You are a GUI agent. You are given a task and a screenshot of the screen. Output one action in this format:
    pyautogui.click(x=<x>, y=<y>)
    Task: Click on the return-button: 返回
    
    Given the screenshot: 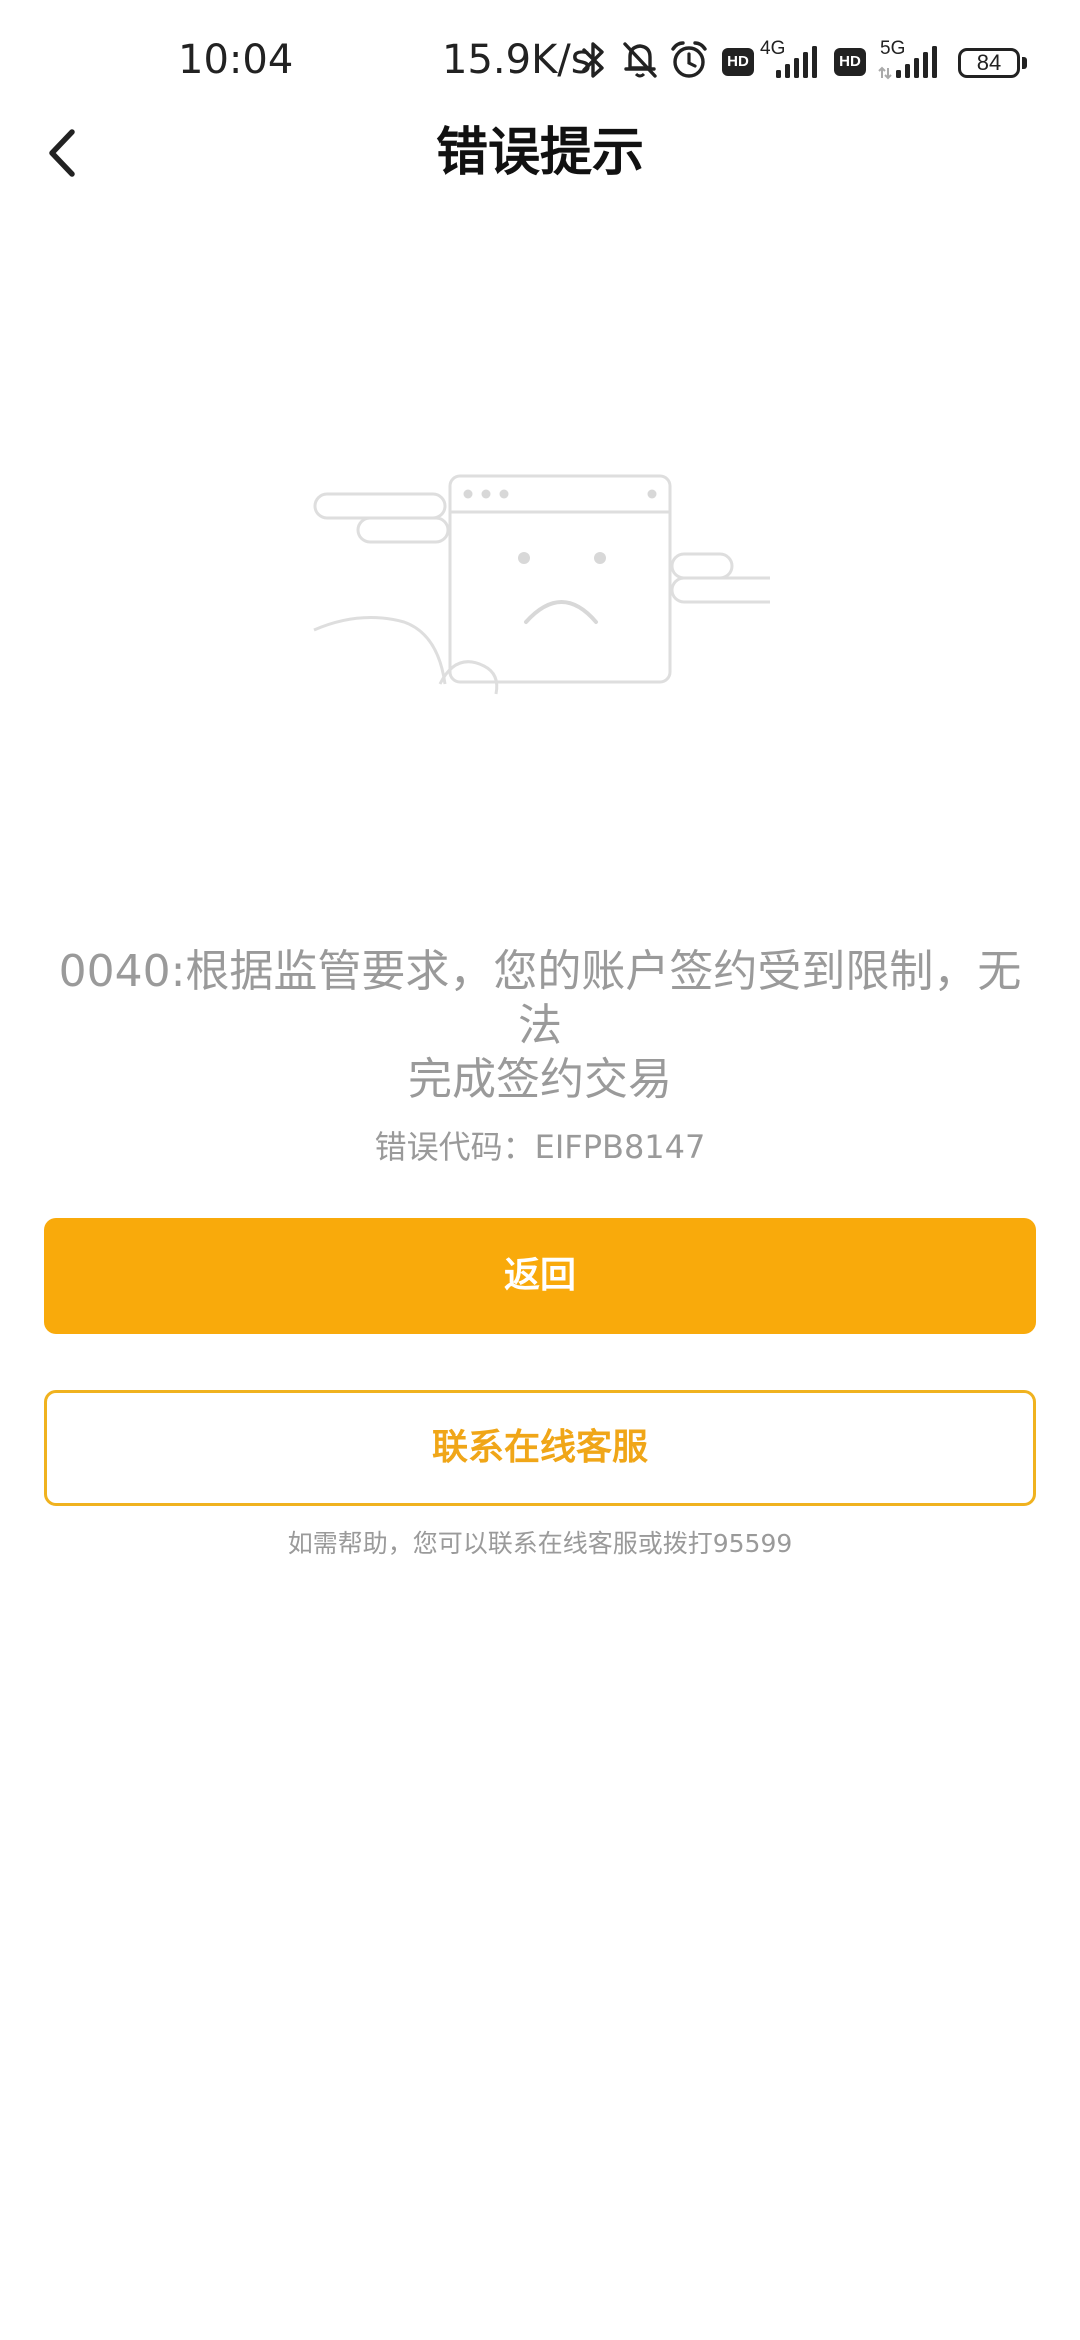 What is the action you would take?
    pyautogui.click(x=540, y=1276)
    